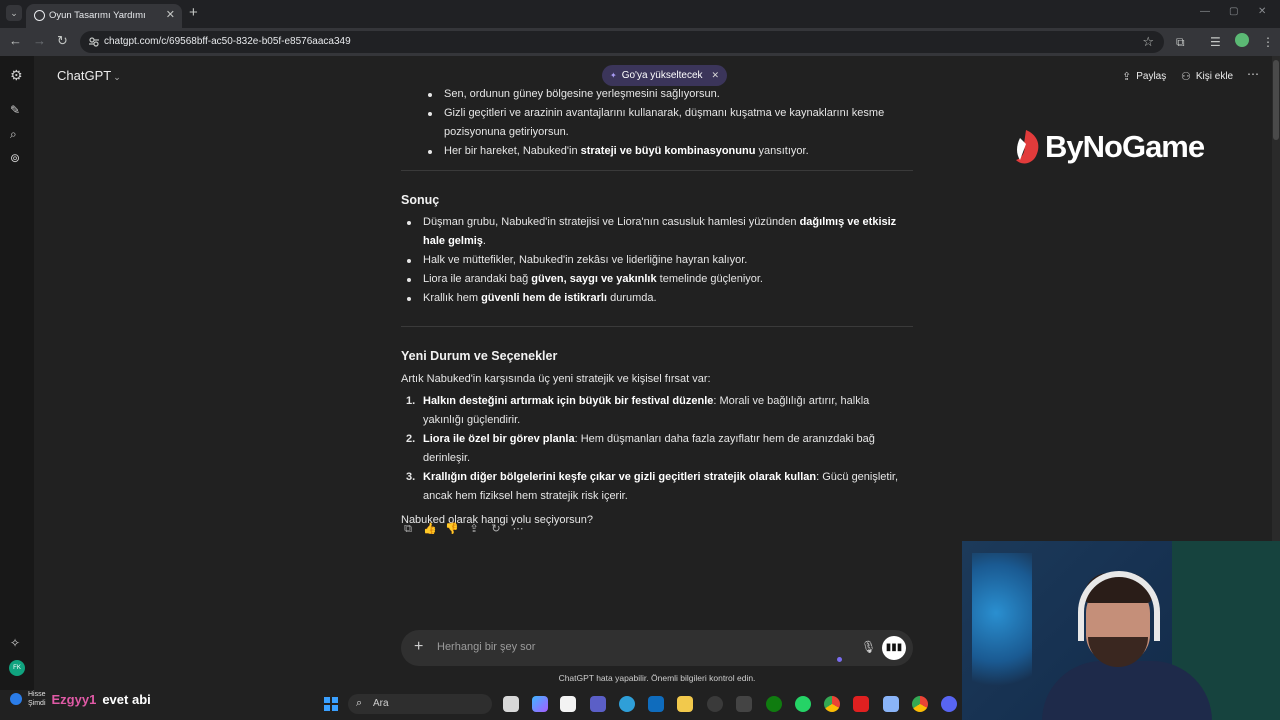 The width and height of the screenshot is (1280, 720). I want to click on share-icon: ⇪, so click(1127, 77).